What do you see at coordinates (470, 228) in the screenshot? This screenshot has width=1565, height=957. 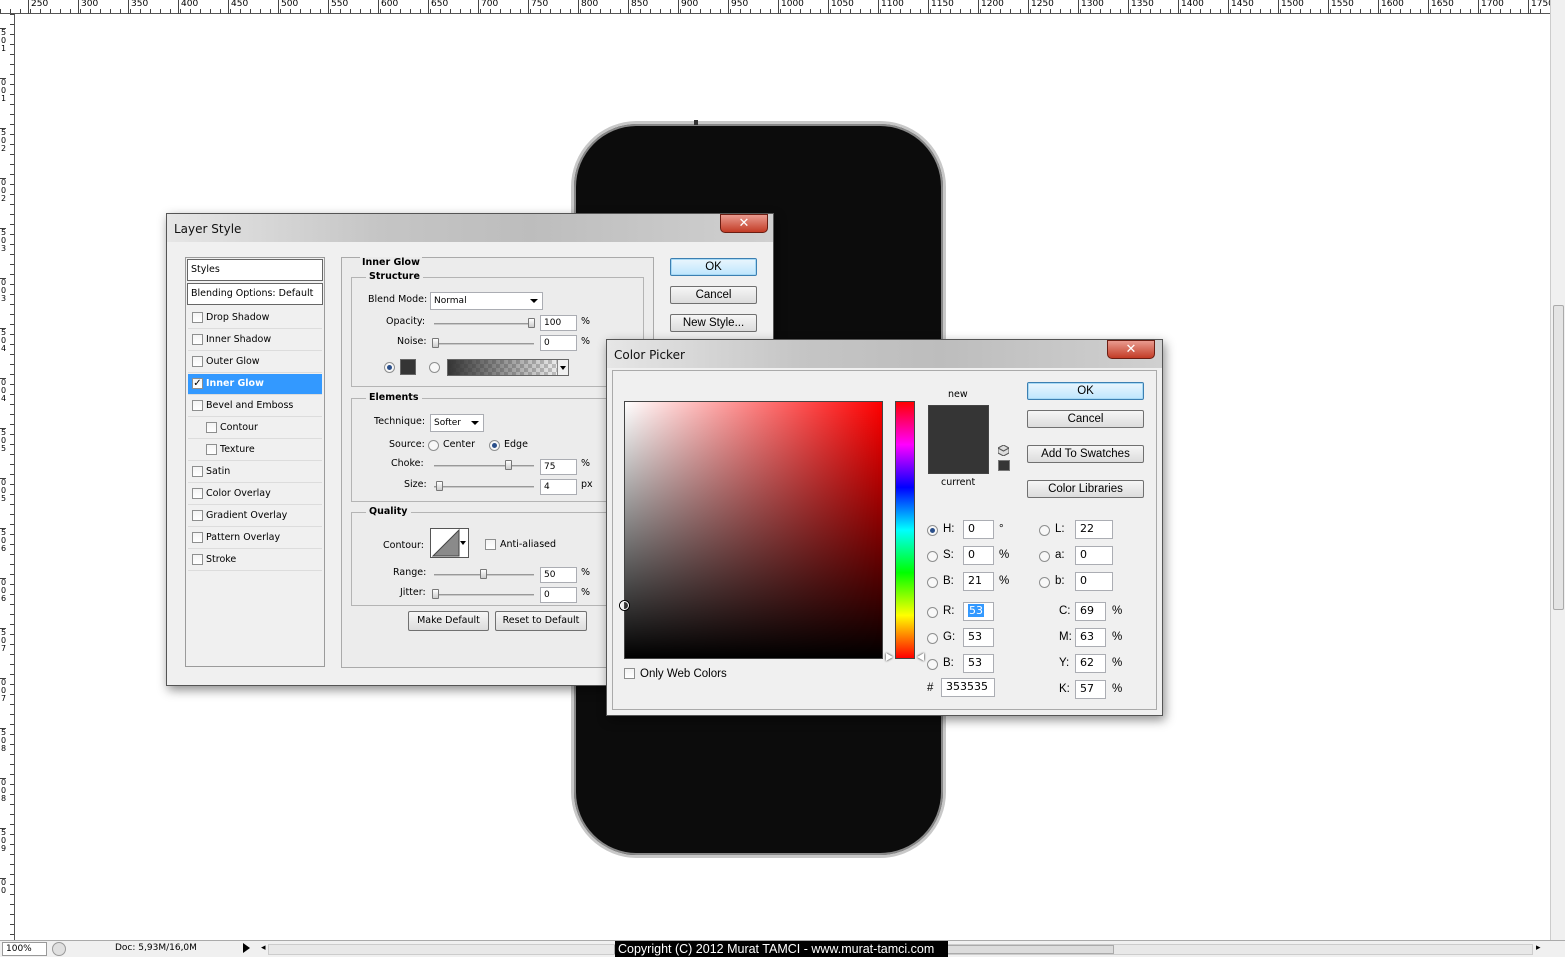 I see `layer-style-titlebar: Layer Style` at bounding box center [470, 228].